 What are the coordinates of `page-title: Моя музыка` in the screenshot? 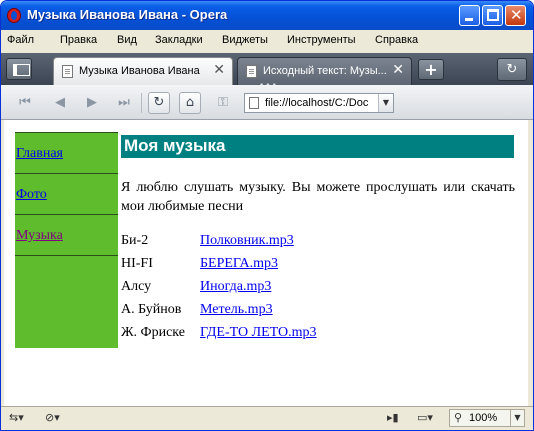 It's located at (175, 145).